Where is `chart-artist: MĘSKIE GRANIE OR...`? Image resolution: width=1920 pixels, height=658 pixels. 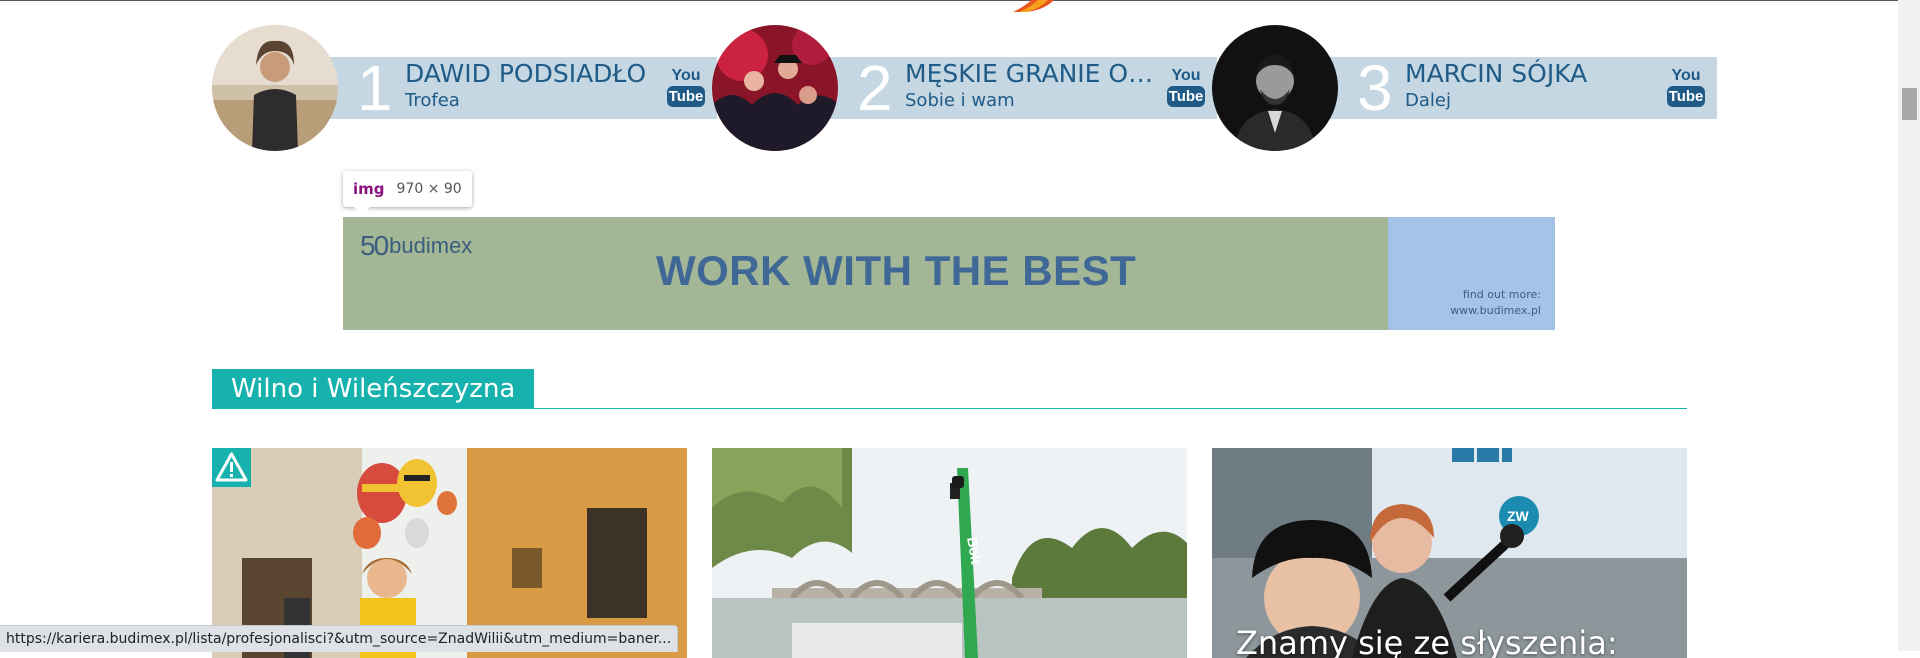
chart-artist: MĘSKIE GRANIE OR... is located at coordinates (1035, 73).